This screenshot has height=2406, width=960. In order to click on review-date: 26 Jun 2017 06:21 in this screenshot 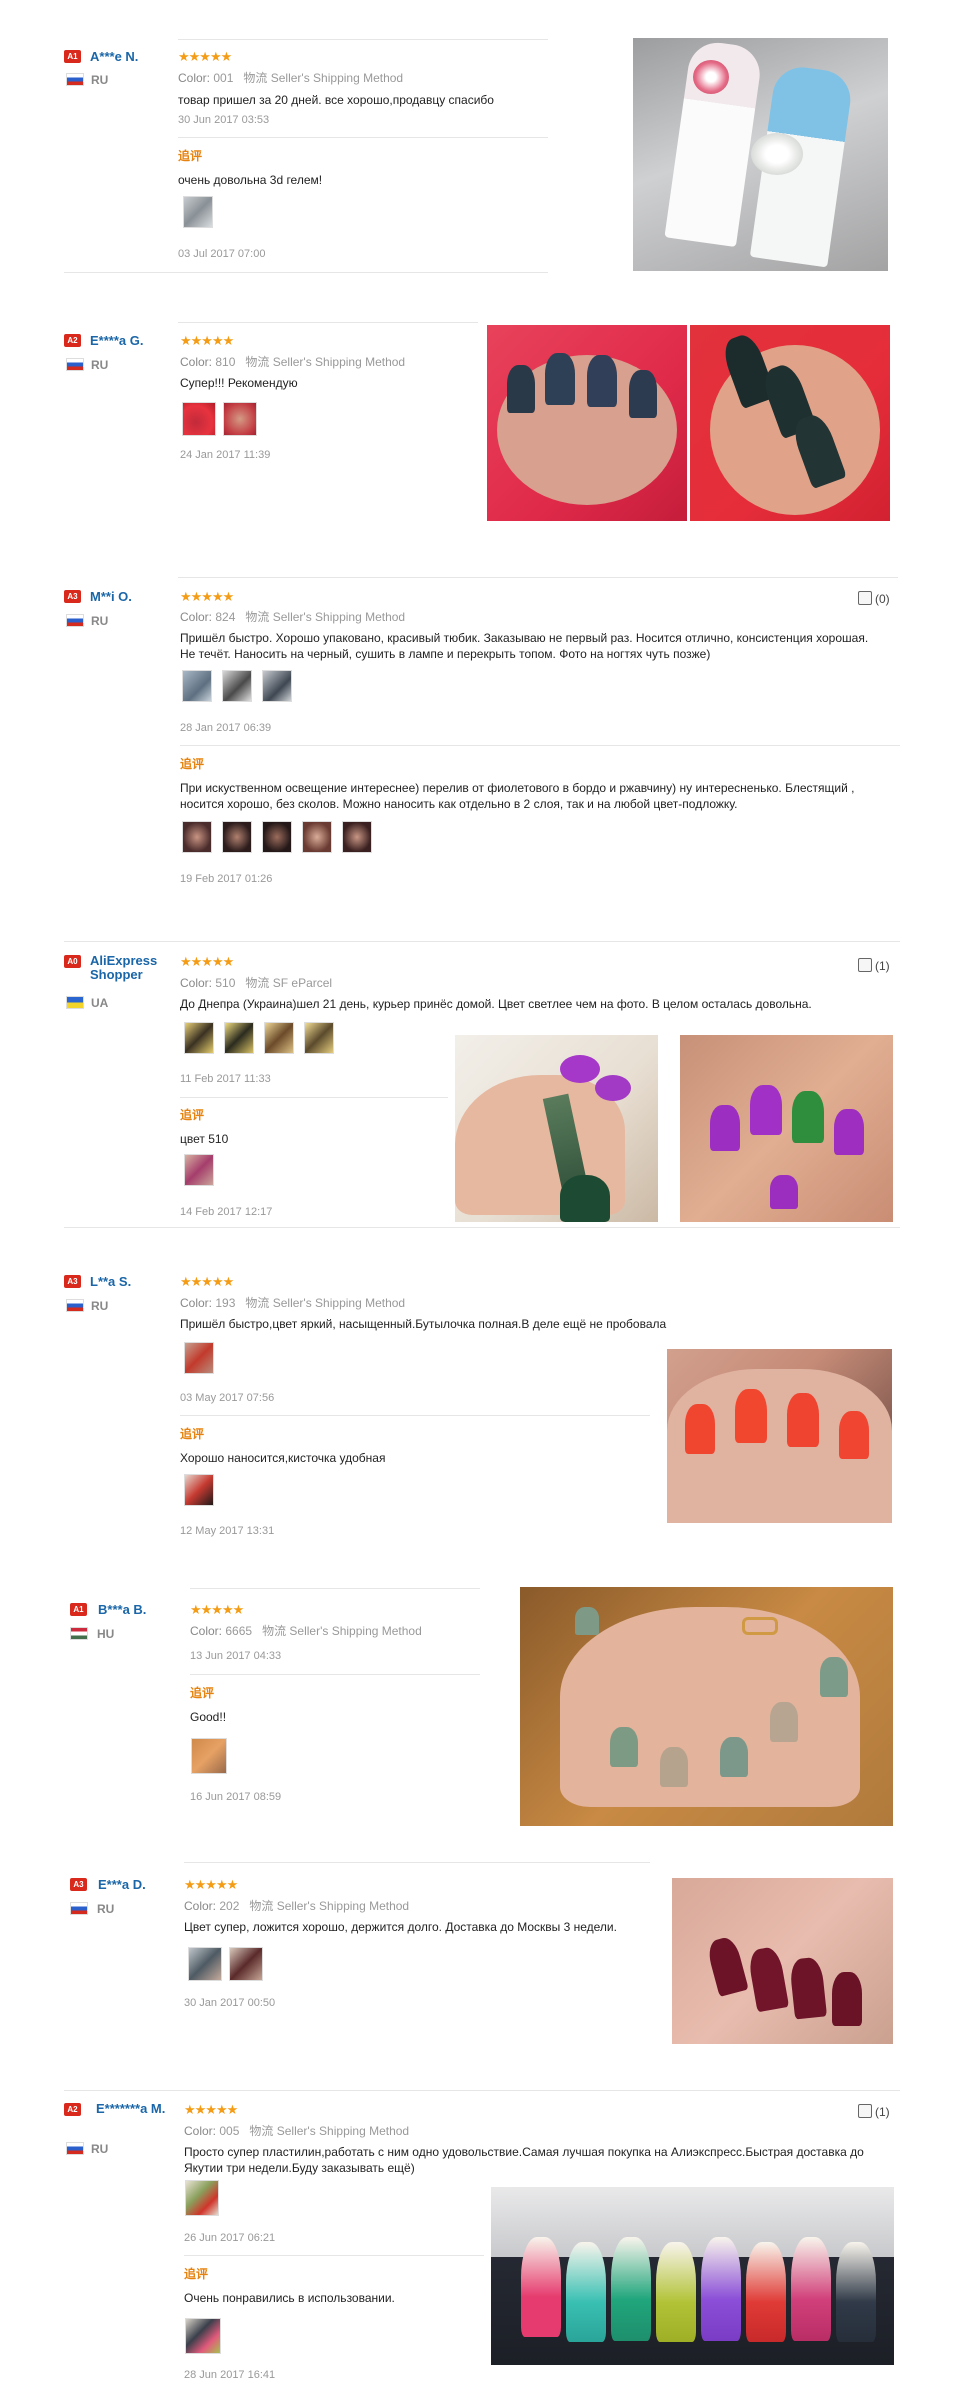, I will do `click(230, 2238)`.